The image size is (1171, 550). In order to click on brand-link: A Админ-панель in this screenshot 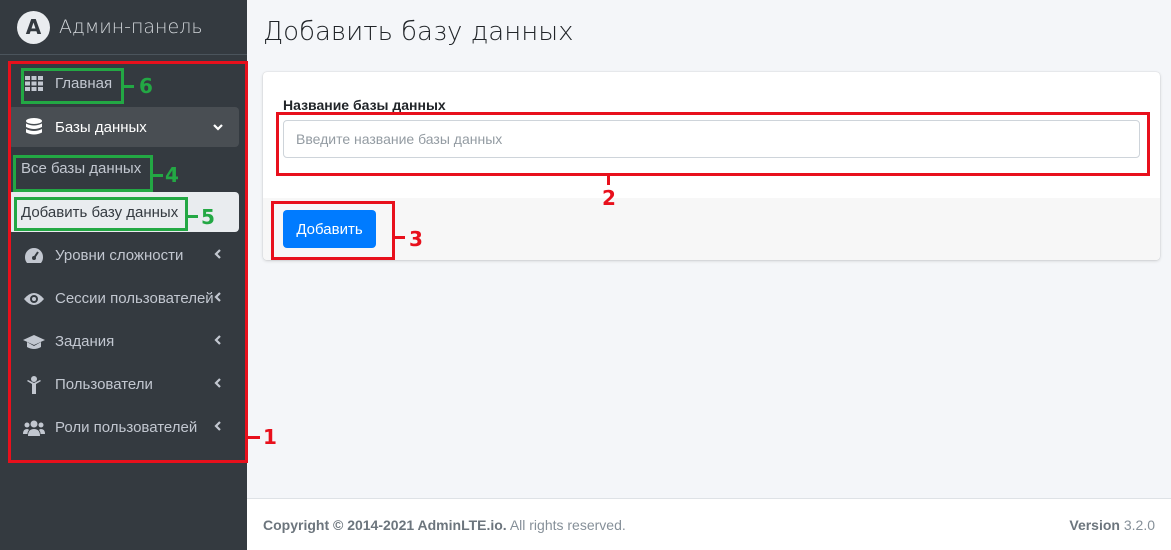, I will do `click(123, 27)`.